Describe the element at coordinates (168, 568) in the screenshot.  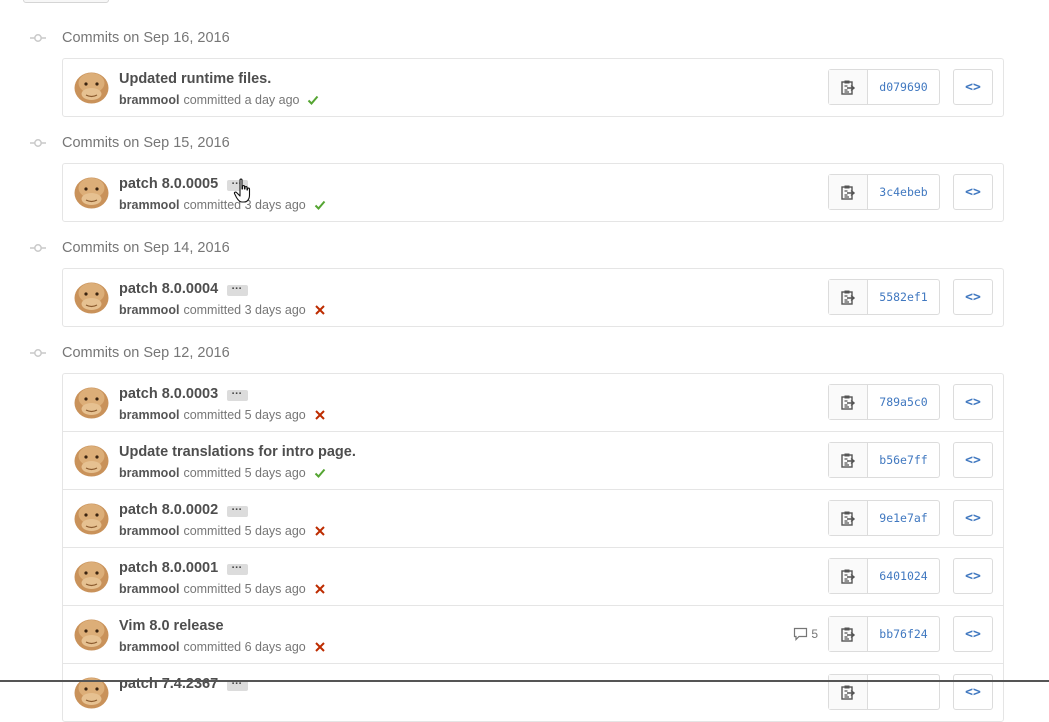
I see `commit-title-link: patch 8.0.0001` at that location.